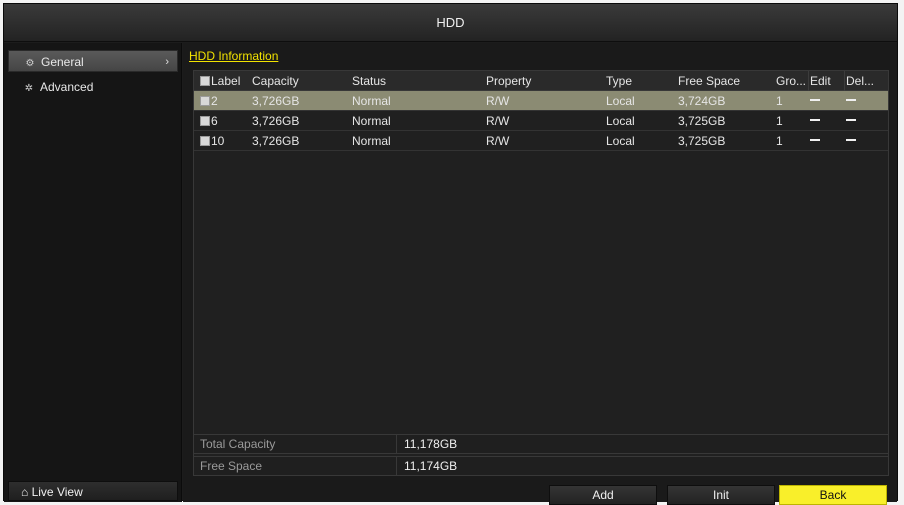  Describe the element at coordinates (541, 444) in the screenshot. I see `total-capacity-row: Total Capacity 11,178GB` at that location.